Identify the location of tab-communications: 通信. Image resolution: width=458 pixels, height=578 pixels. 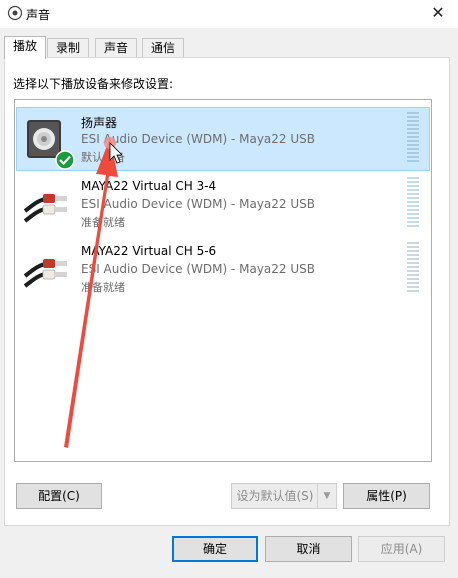
(163, 48).